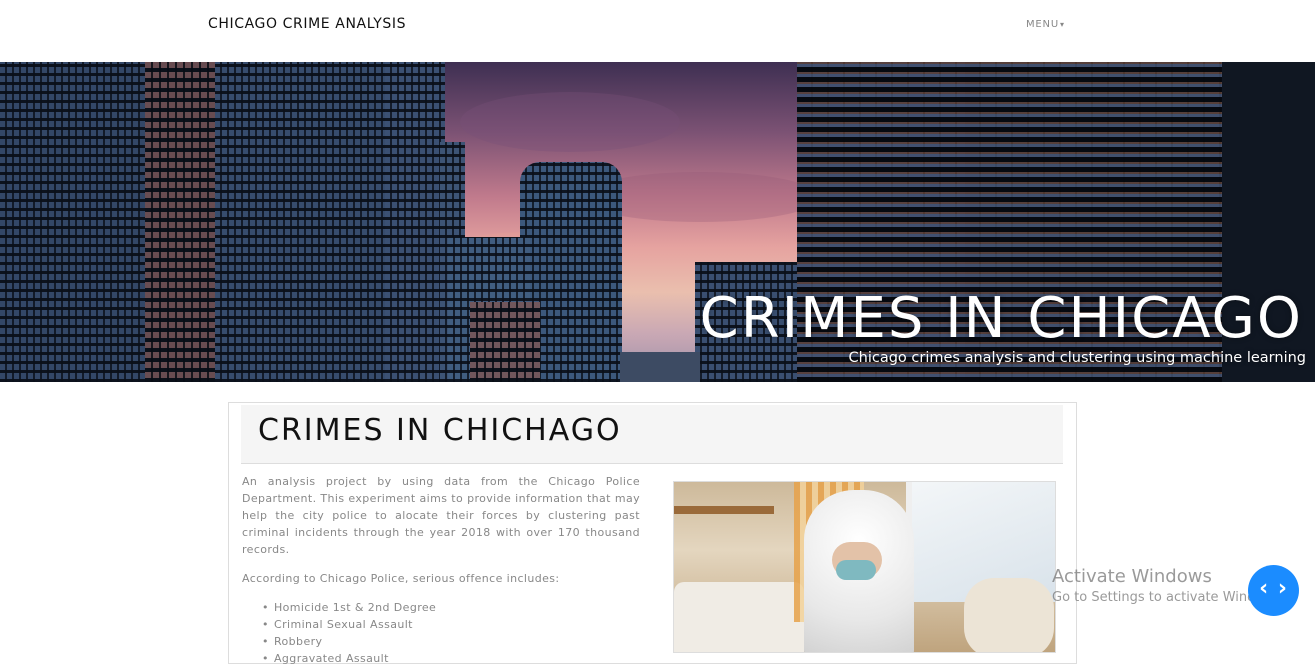 The height and width of the screenshot is (667, 1315). What do you see at coordinates (451, 624) in the screenshot?
I see `list-item: Criminal Sexual Assault` at bounding box center [451, 624].